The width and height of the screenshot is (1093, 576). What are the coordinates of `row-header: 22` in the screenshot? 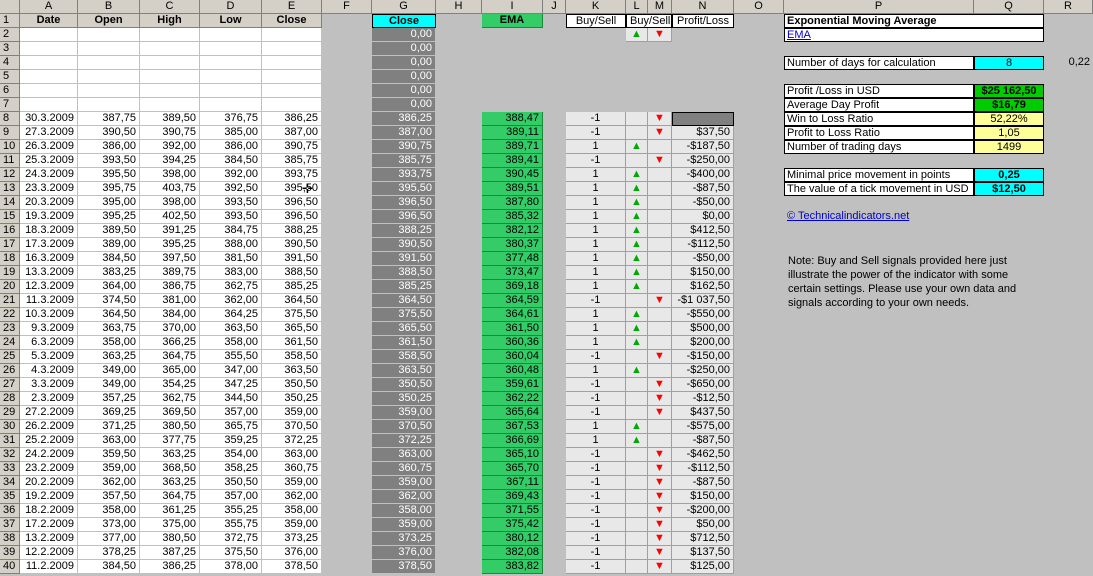 It's located at (10, 315).